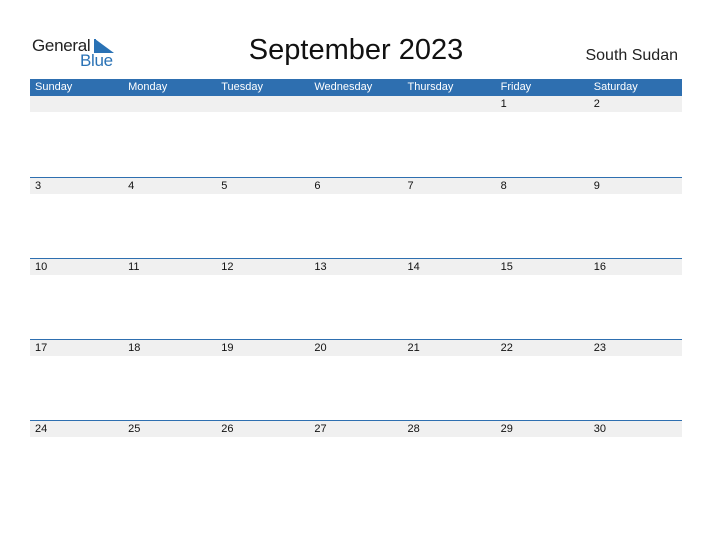  Describe the element at coordinates (41, 267) in the screenshot. I see `day-cell: 10` at that location.